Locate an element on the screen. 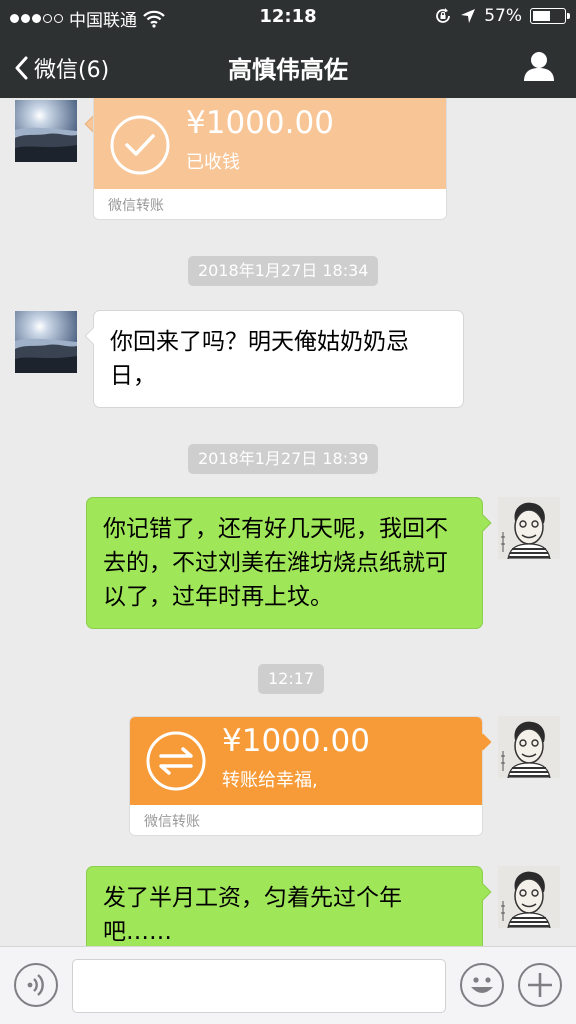  sent-transfer-top: ¥1000.00 转账给幸福, is located at coordinates (306, 761).